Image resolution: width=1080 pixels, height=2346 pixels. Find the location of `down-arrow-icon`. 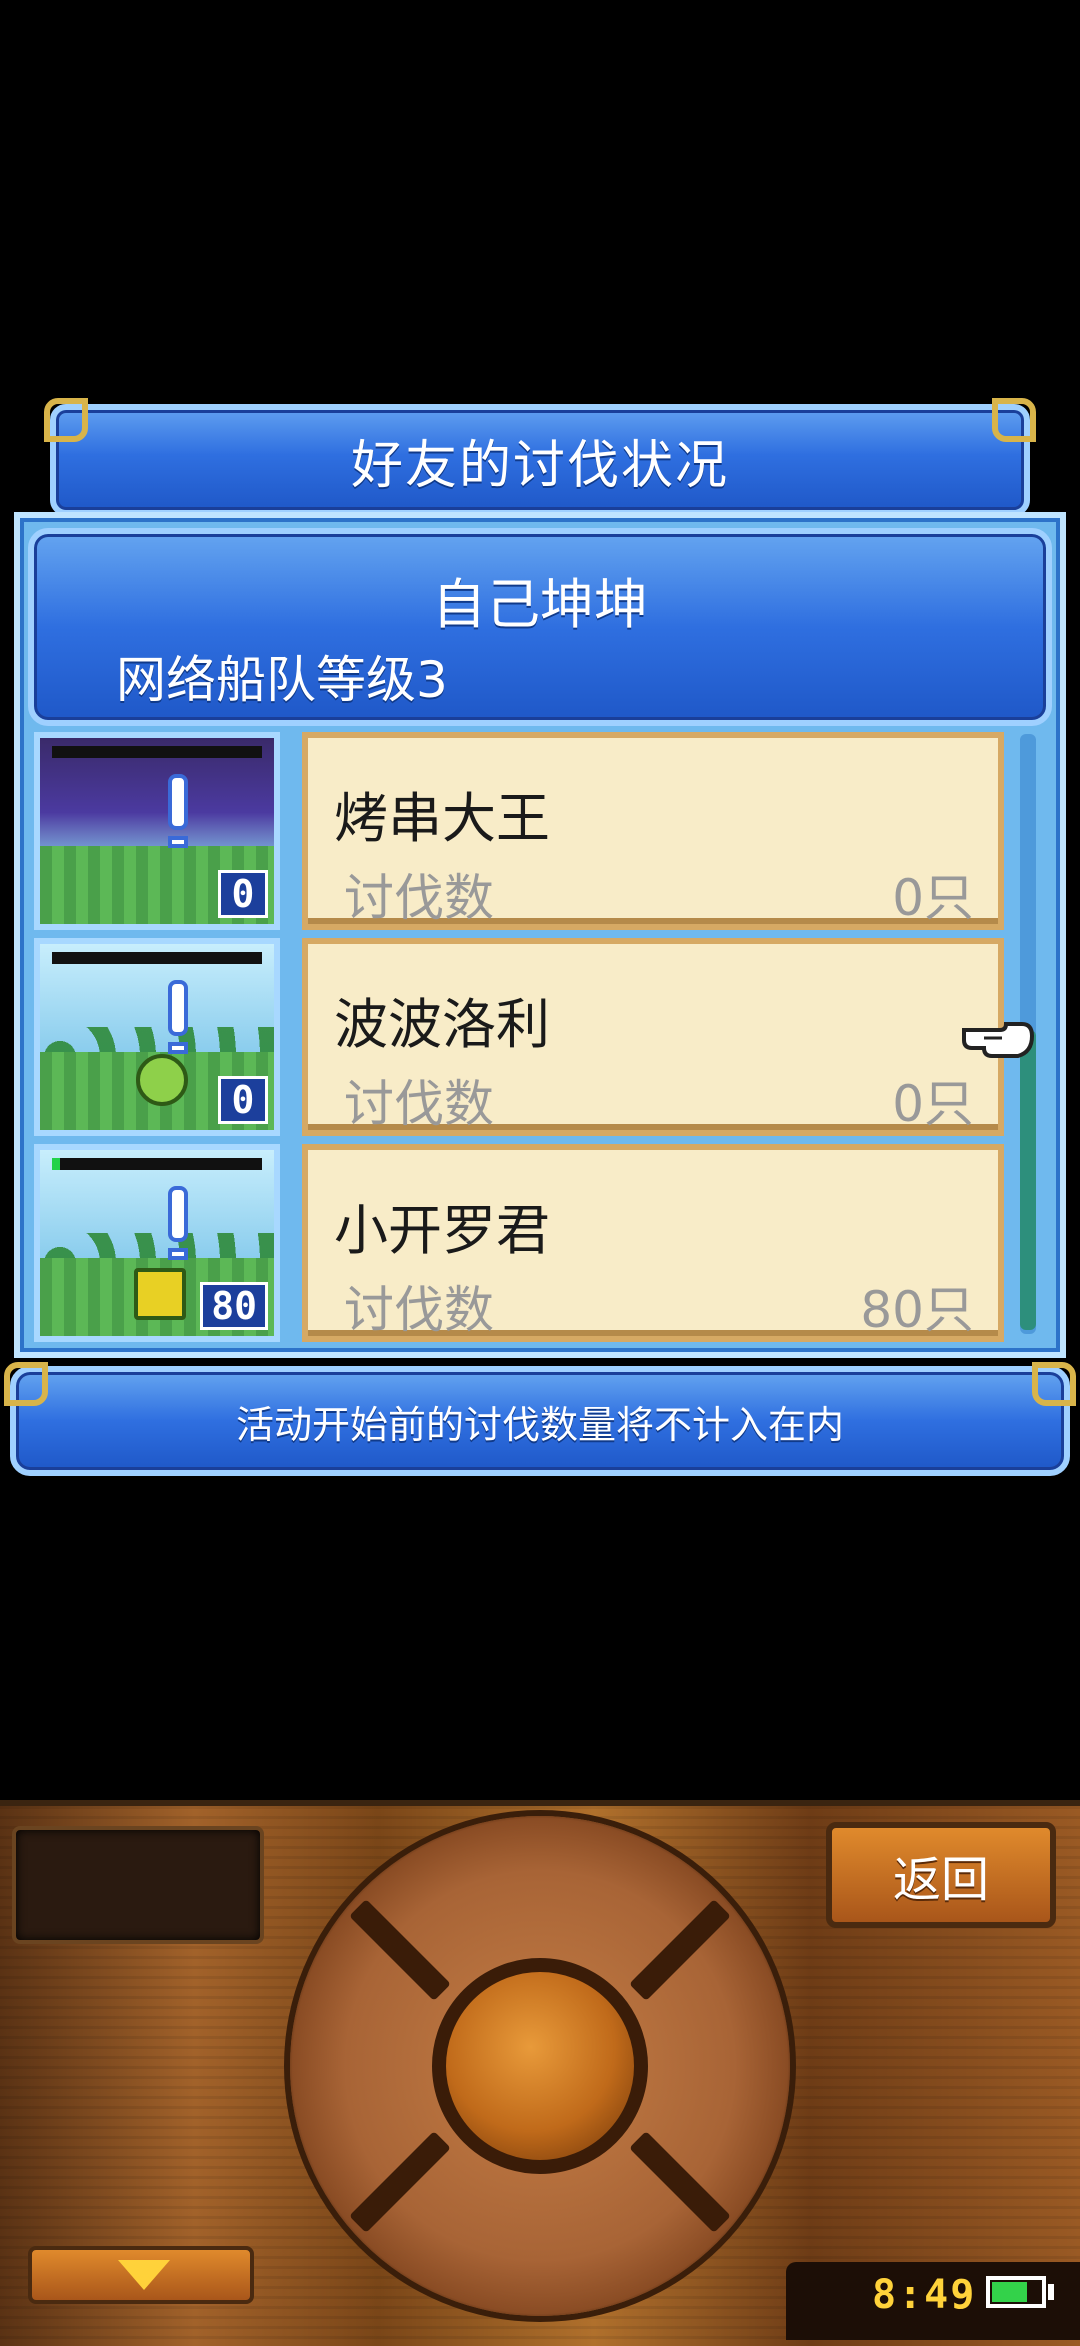

down-arrow-icon is located at coordinates (144, 2275).